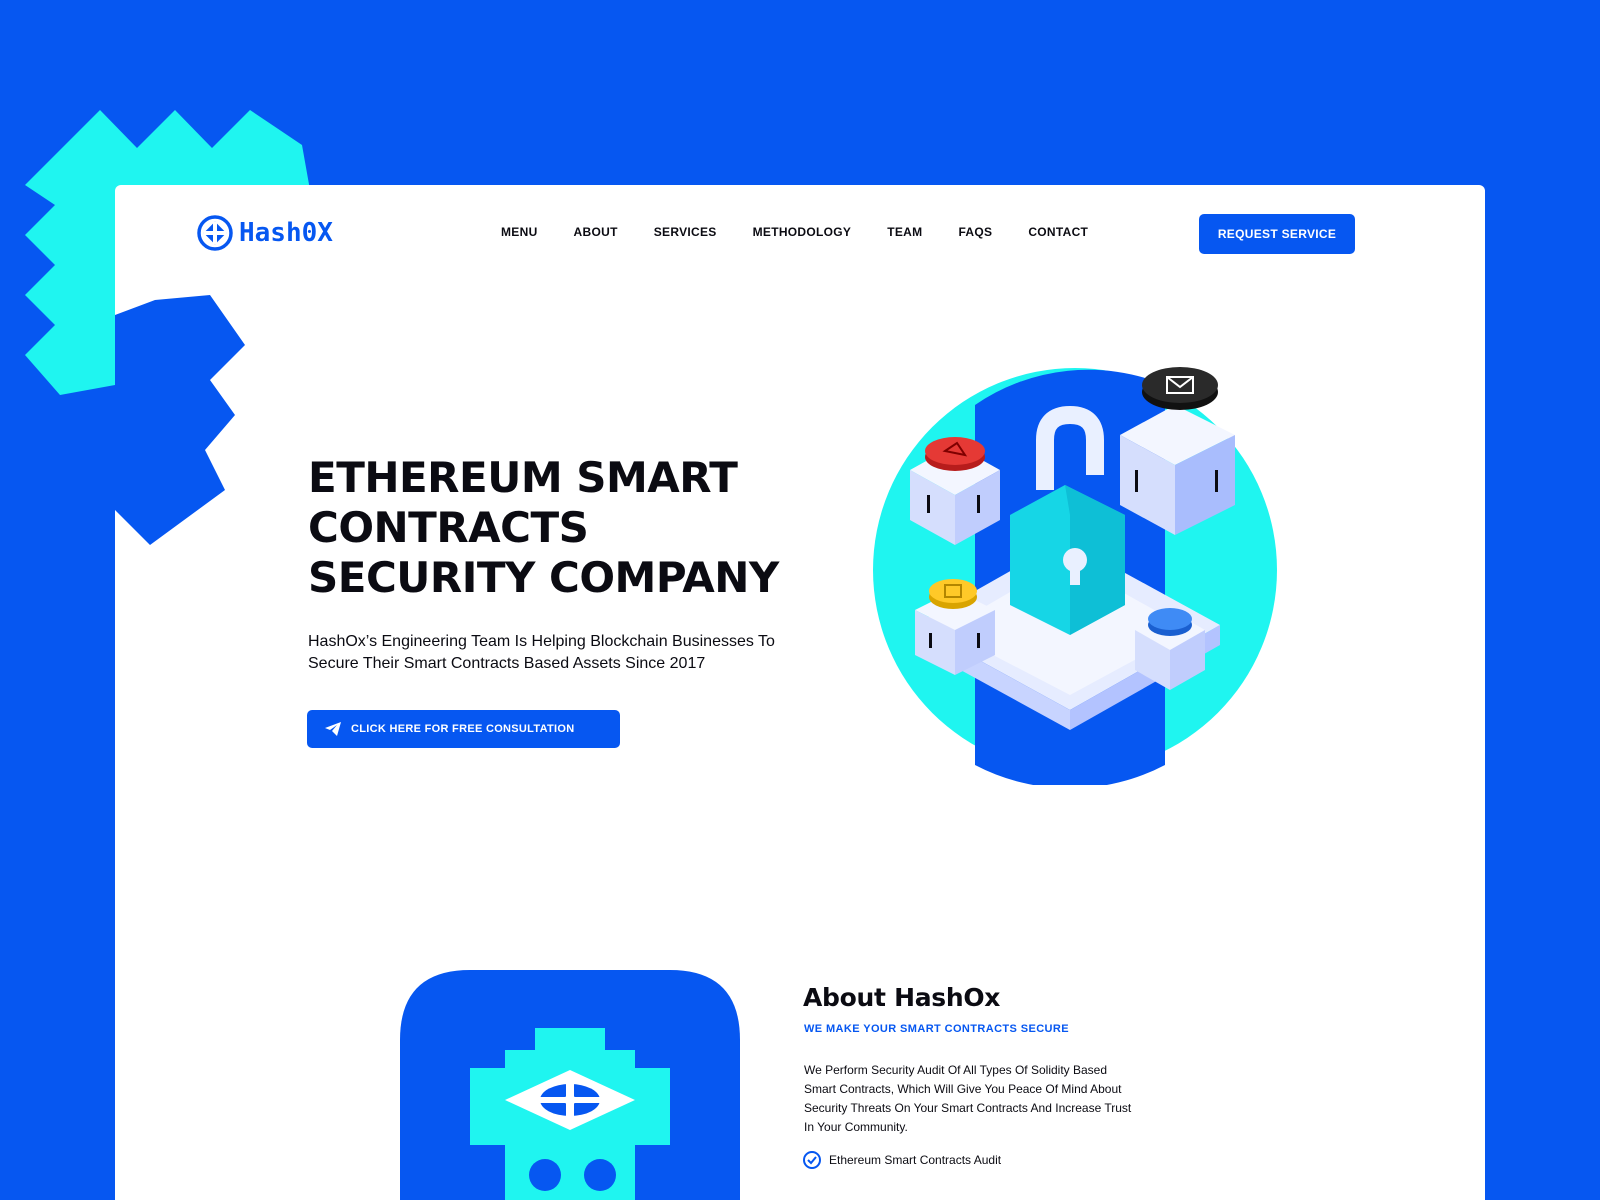 The height and width of the screenshot is (1200, 1600). Describe the element at coordinates (856, 1127) in the screenshot. I see `about-text-line: In Your Community.` at that location.